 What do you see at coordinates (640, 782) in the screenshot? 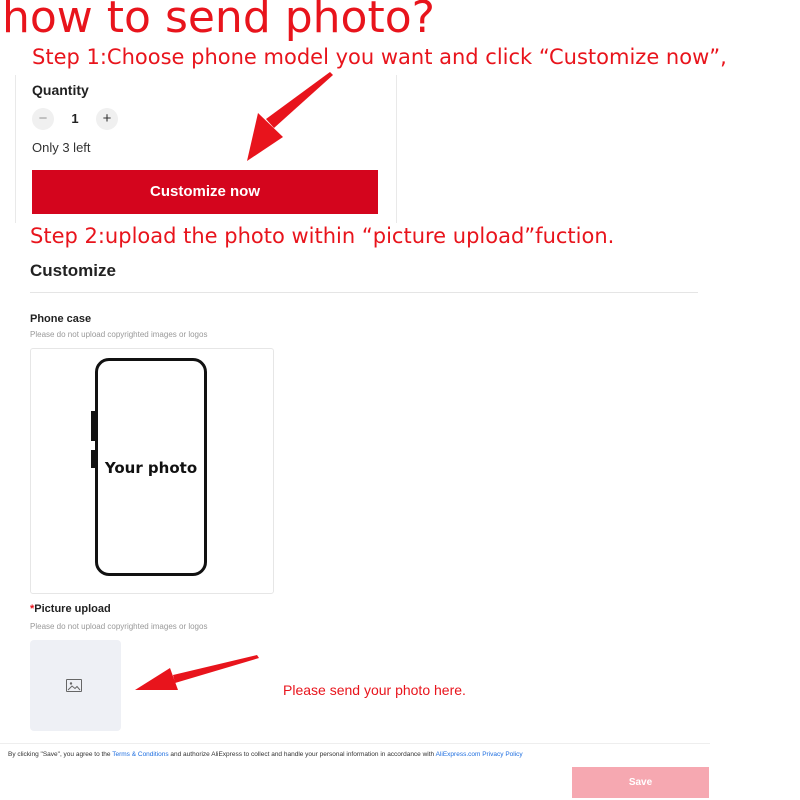
I see `save-button: Save` at bounding box center [640, 782].